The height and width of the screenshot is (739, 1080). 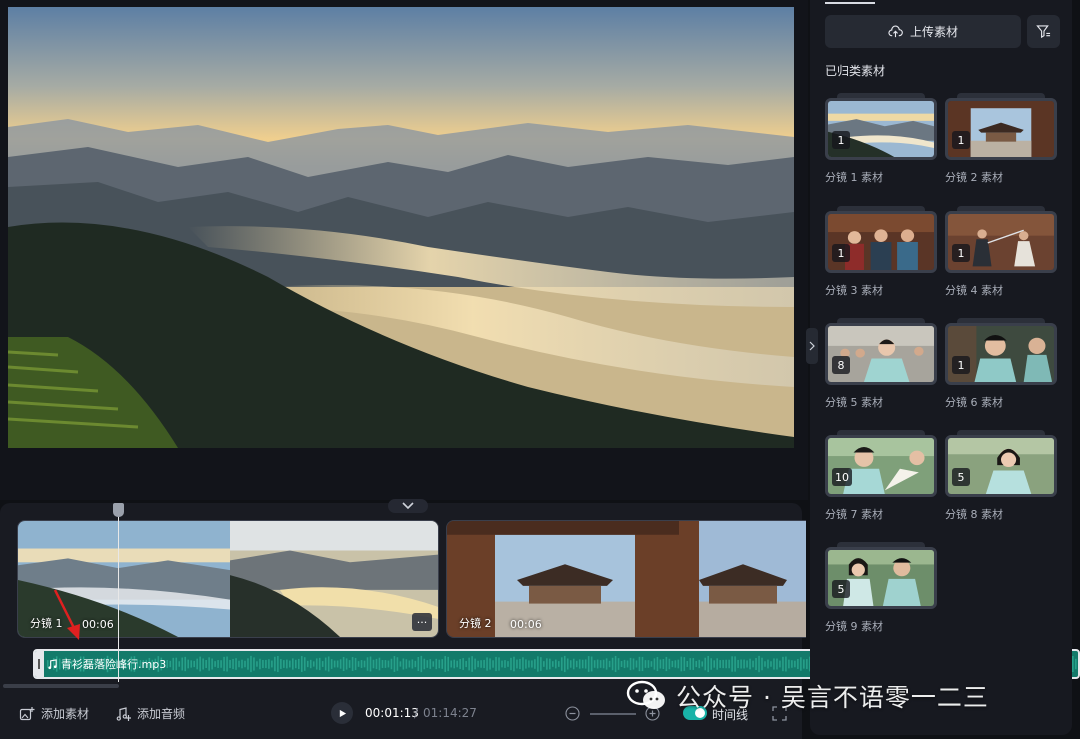 What do you see at coordinates (65, 714) in the screenshot?
I see `add-asset-label: 添加素材` at bounding box center [65, 714].